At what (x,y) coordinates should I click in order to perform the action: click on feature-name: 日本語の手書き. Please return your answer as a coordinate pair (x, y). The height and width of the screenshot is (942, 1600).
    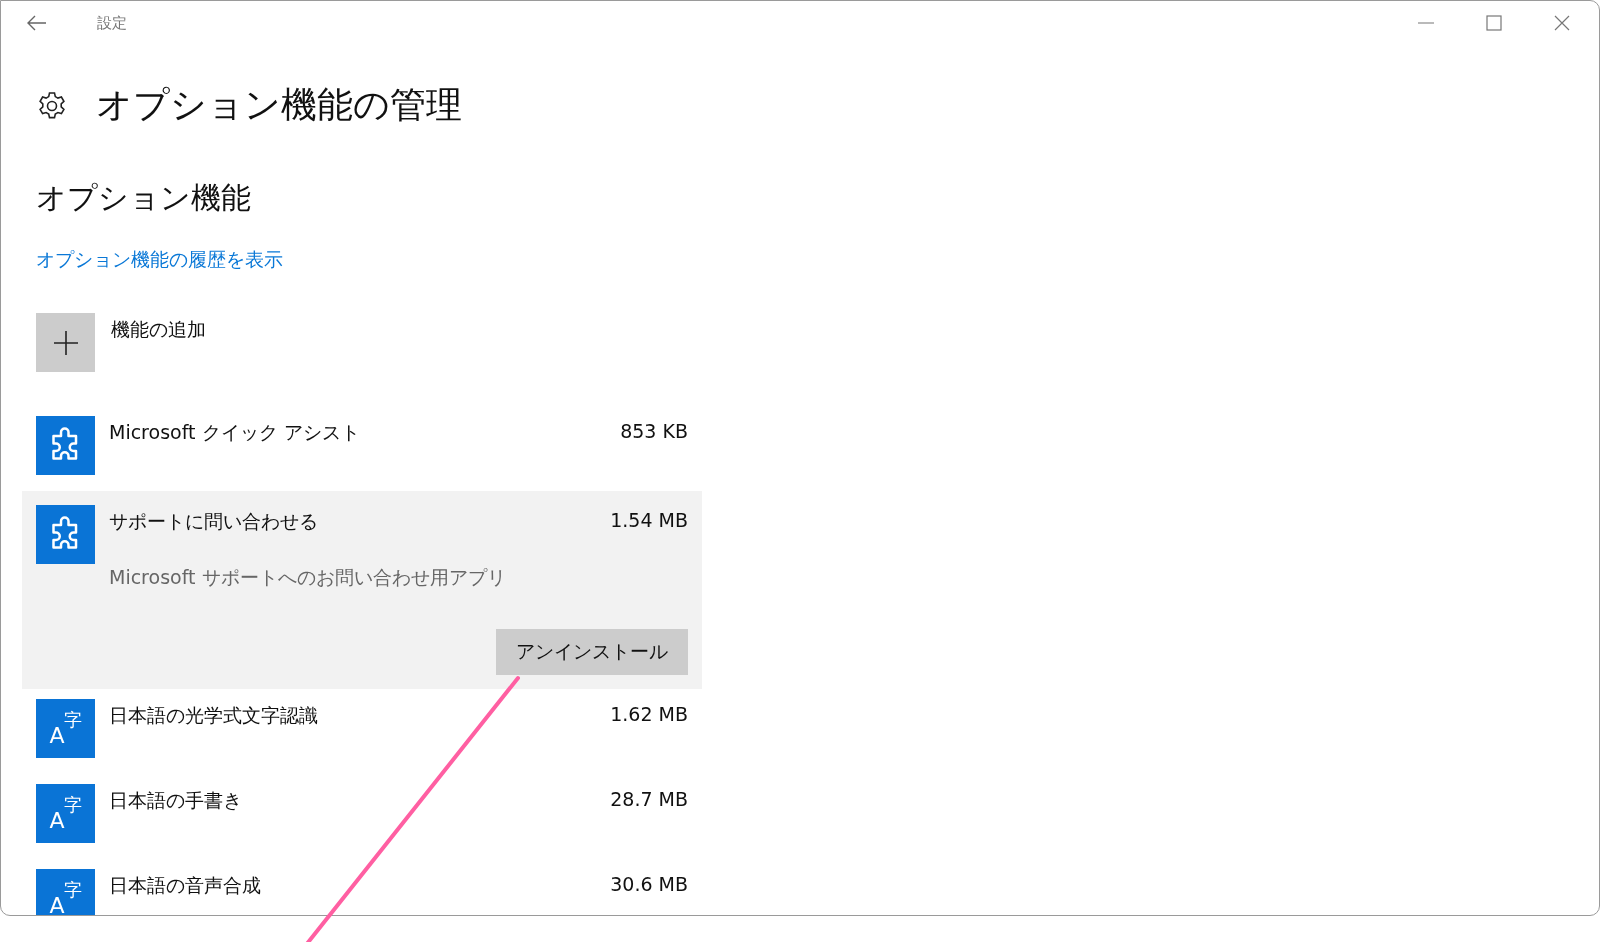
    Looking at the image, I should click on (175, 800).